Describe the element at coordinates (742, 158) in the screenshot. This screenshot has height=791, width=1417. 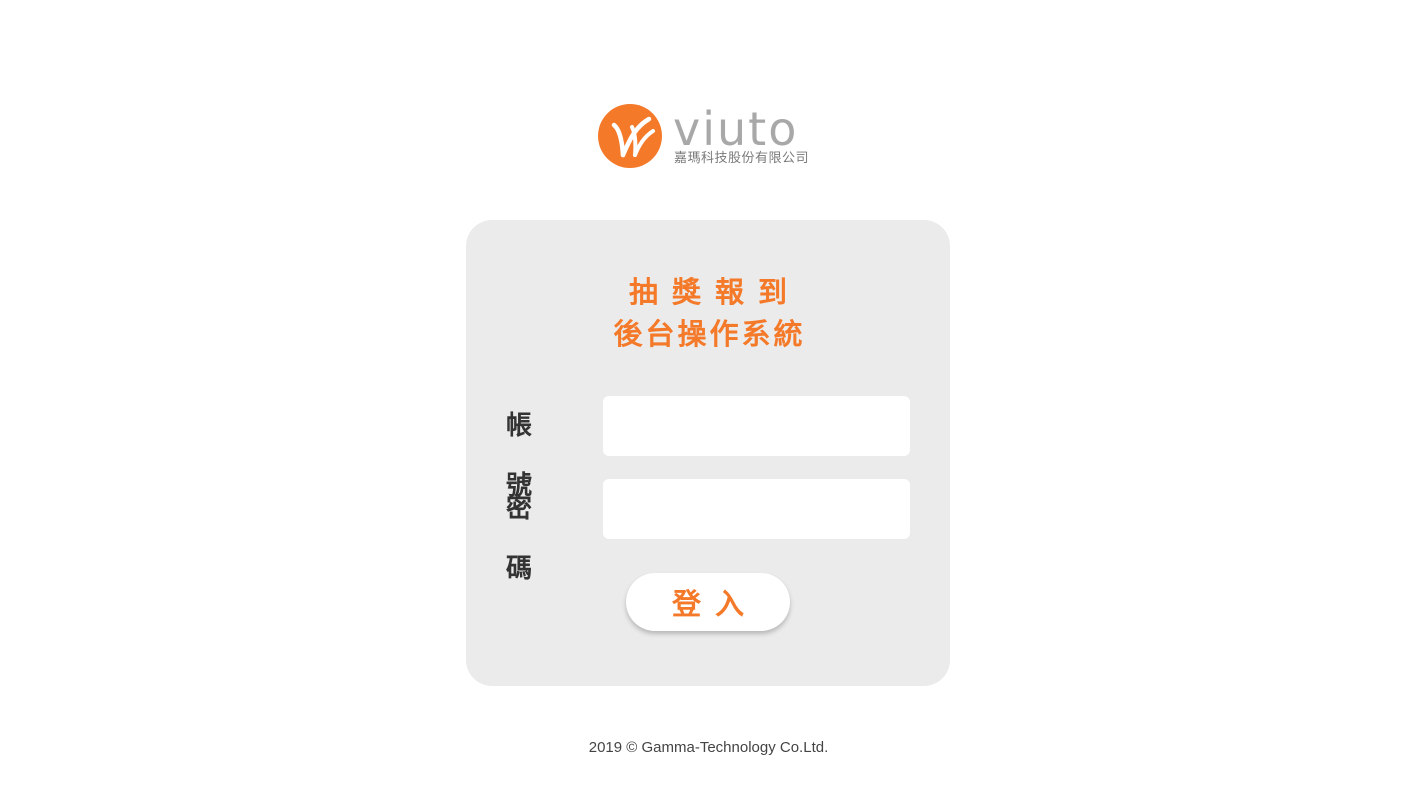
I see `company-name: 嘉瑪科技股份有限公司` at that location.